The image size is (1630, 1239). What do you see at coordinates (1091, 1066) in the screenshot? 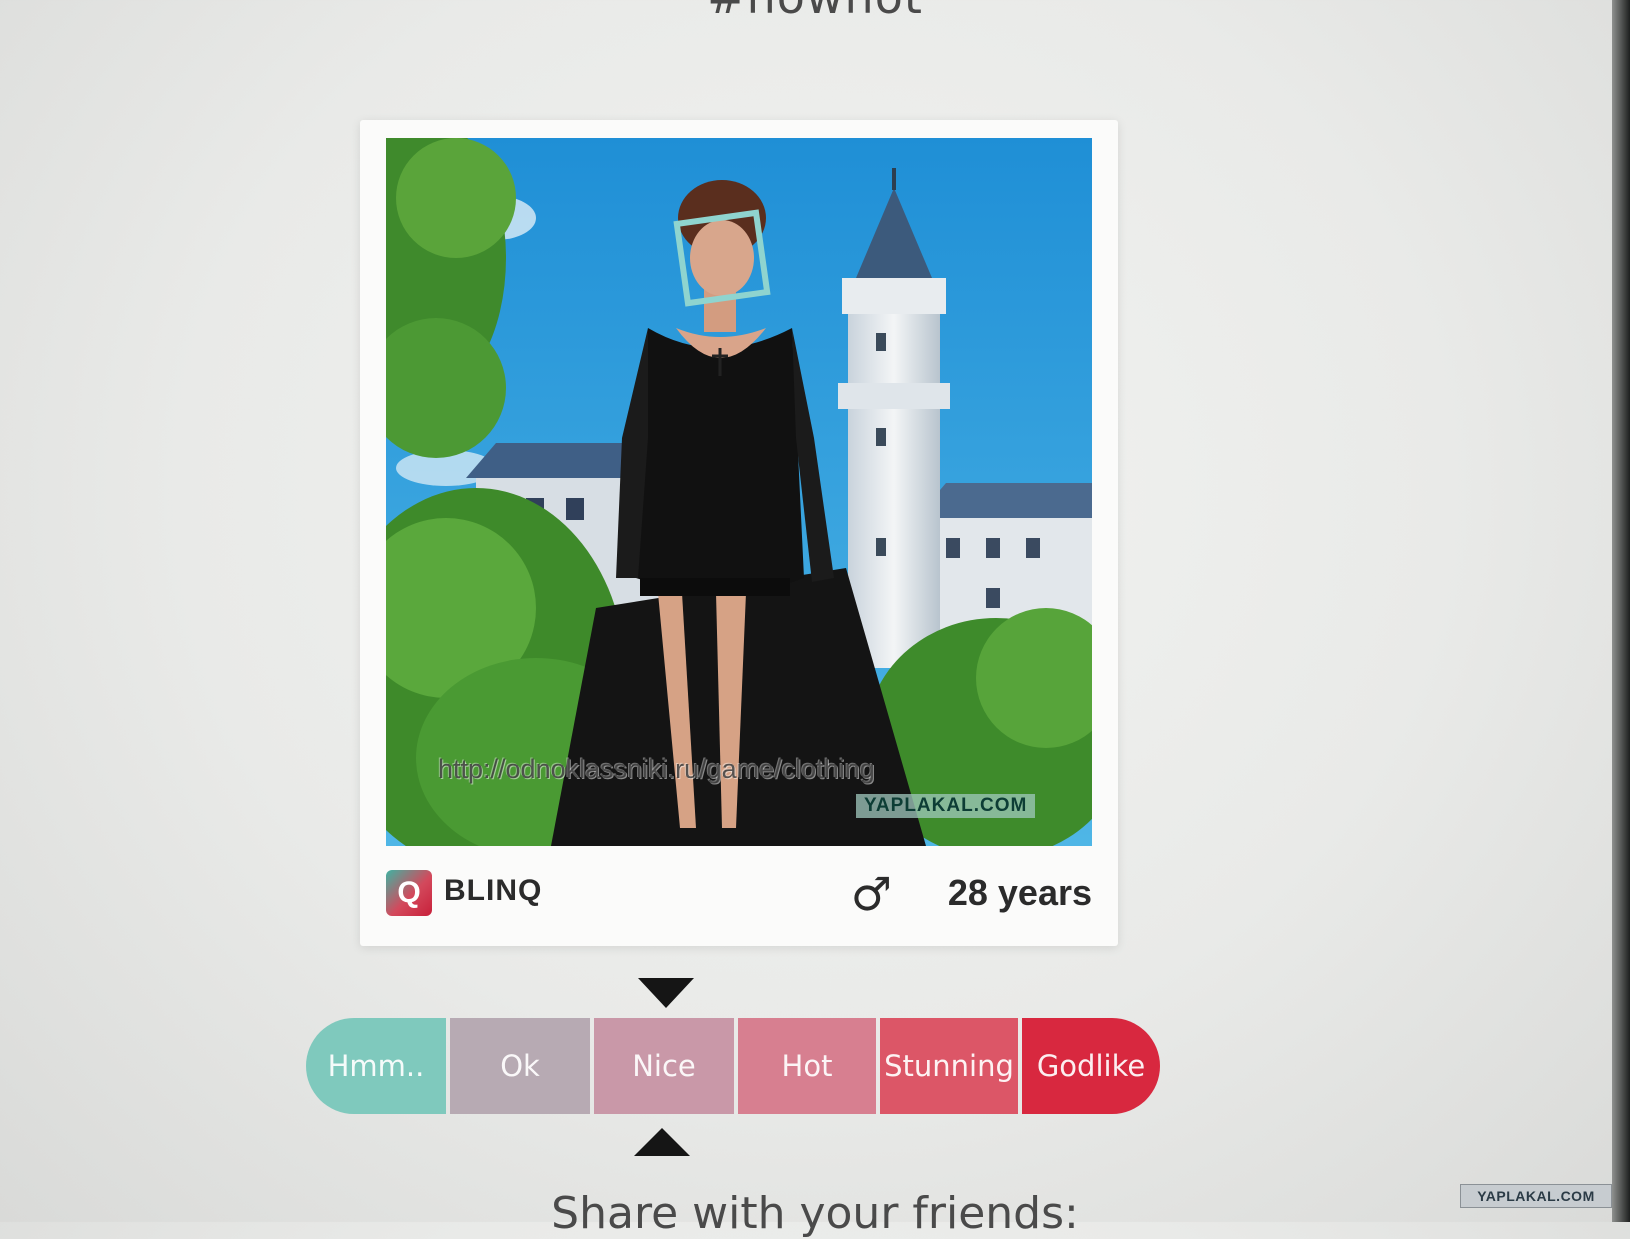
I see `rating-button-godlike: Godlike` at bounding box center [1091, 1066].